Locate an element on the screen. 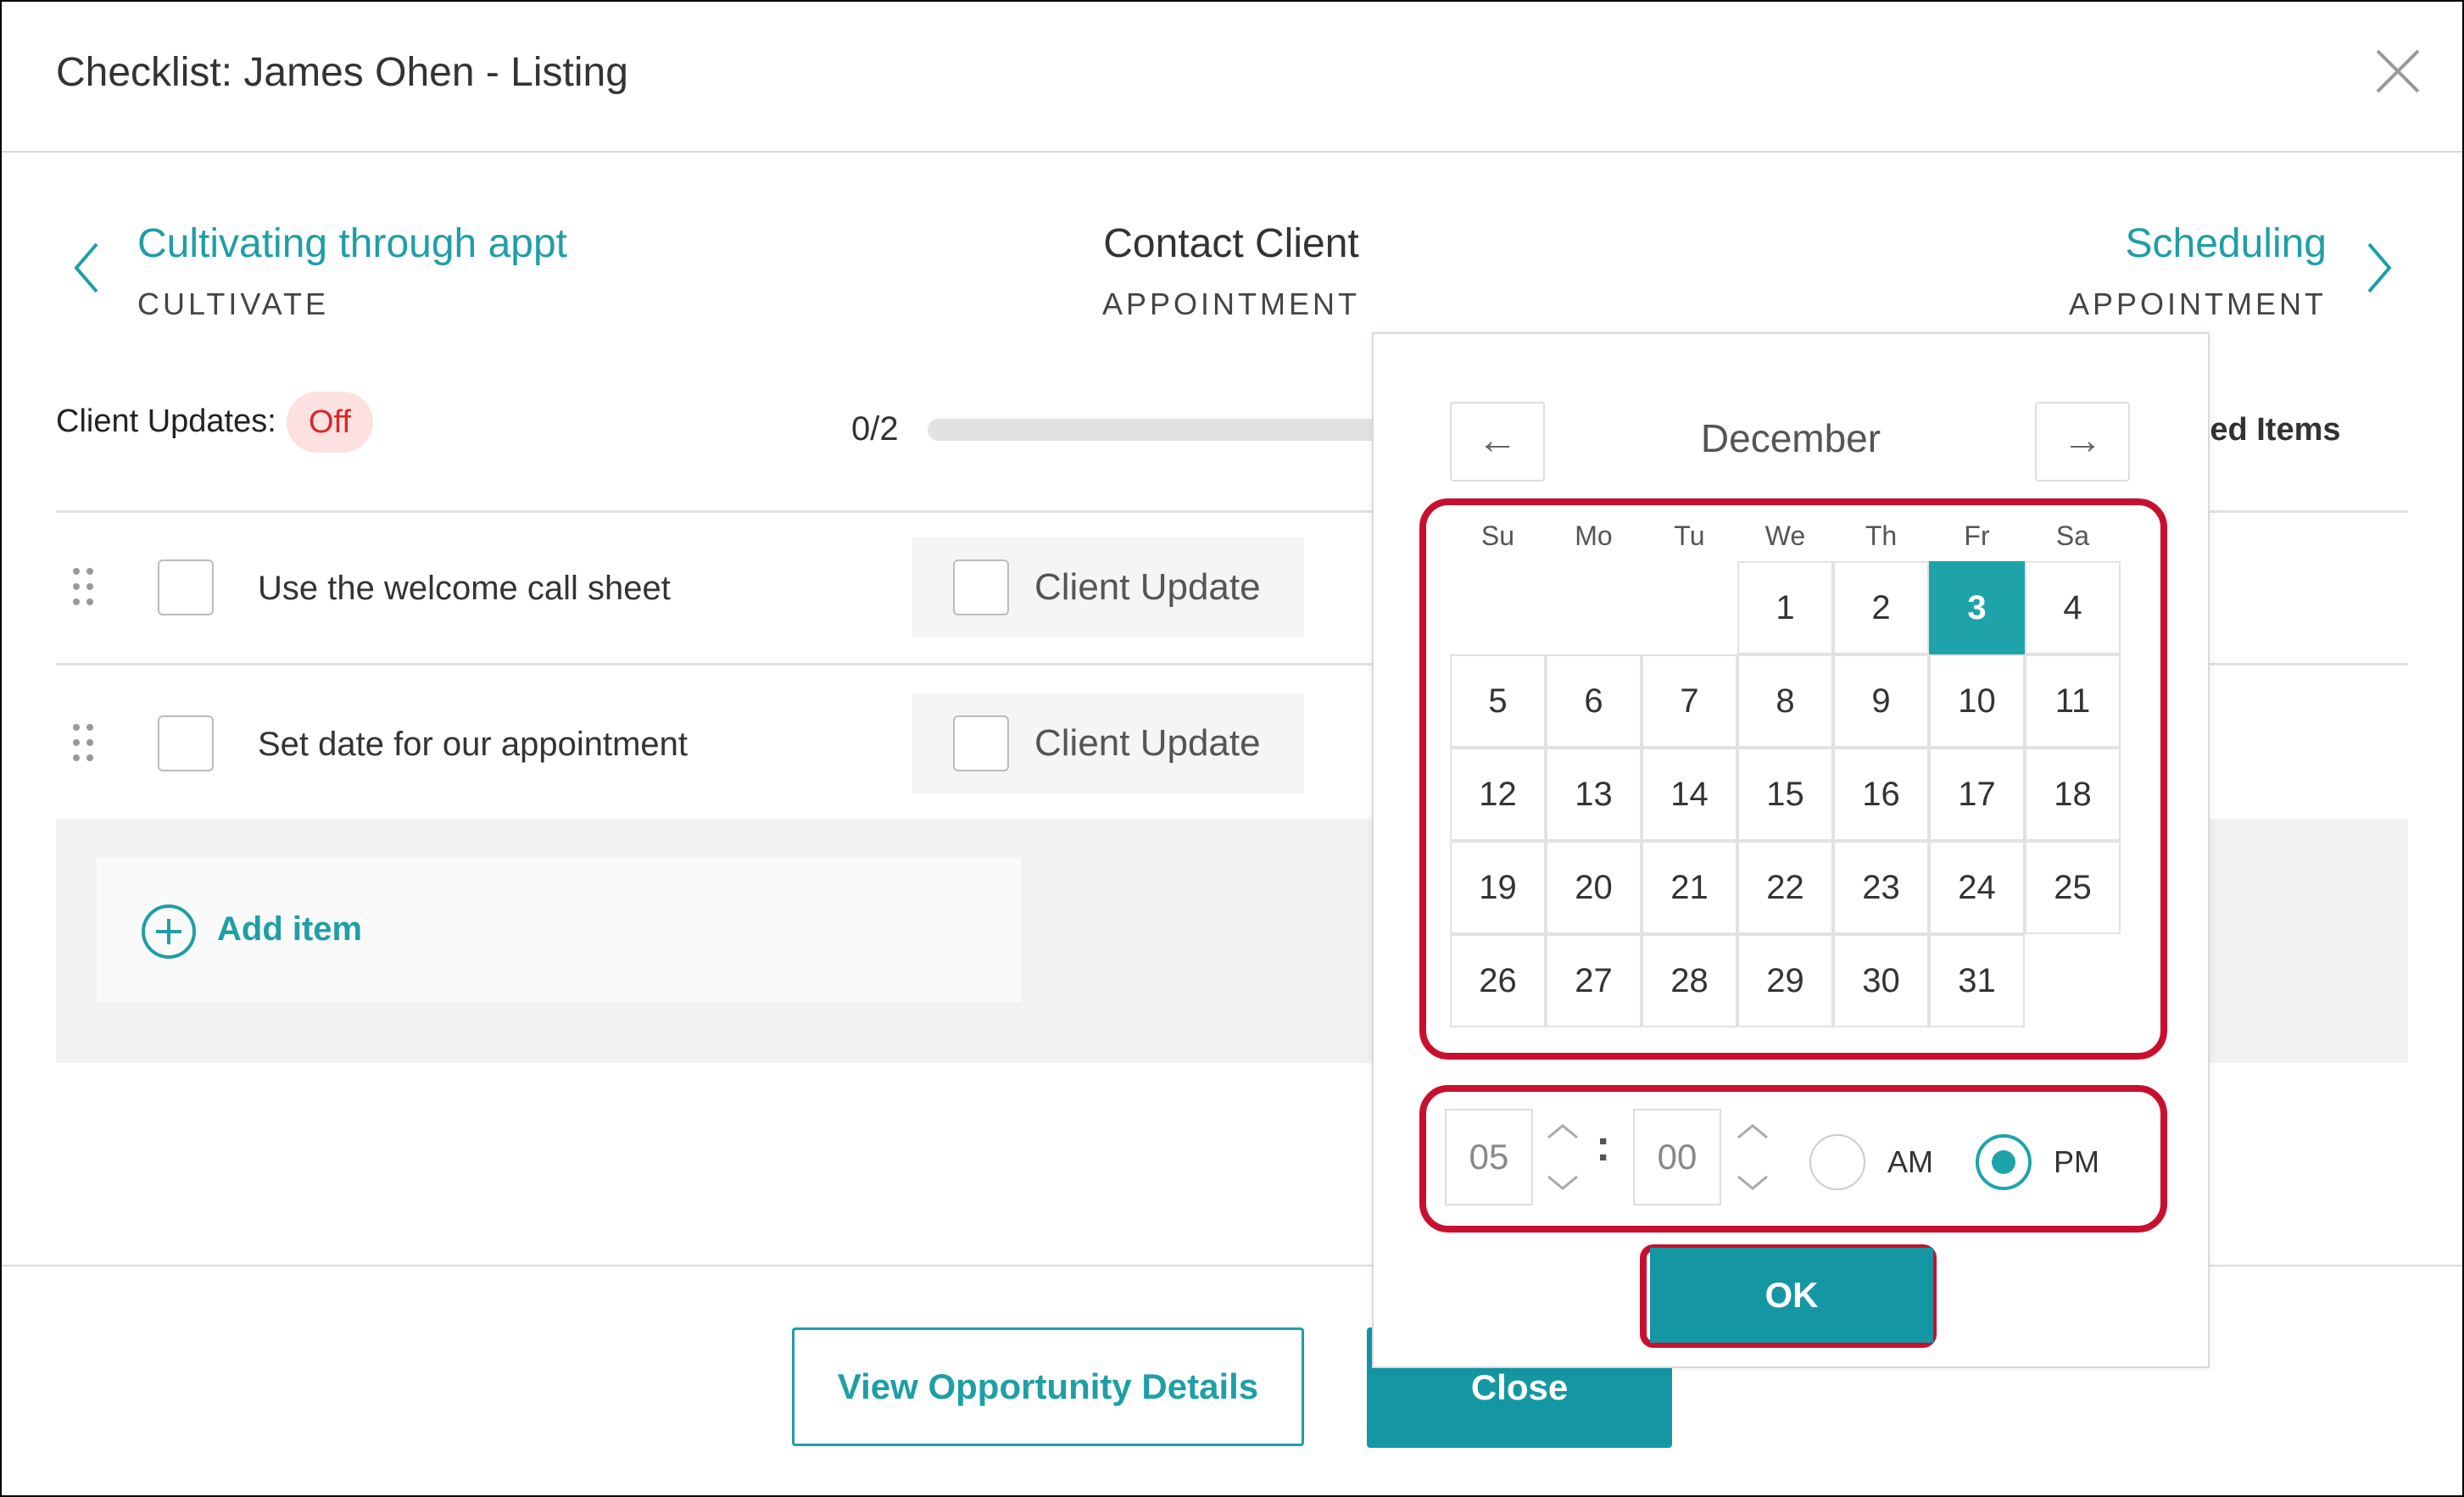 Image resolution: width=2464 pixels, height=1497 pixels. calendar-day: 1 is located at coordinates (1785, 607).